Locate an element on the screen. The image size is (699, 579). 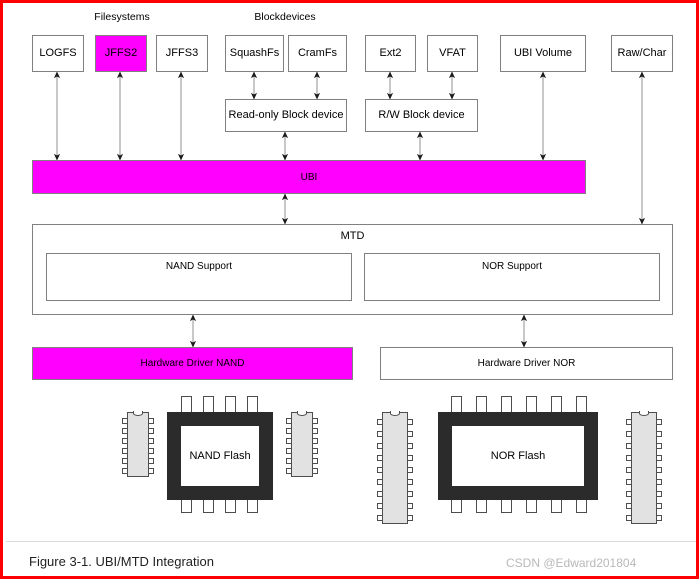
node-hardware-driver-nand: Hardware Driver NAND is located at coordinates (192, 363).